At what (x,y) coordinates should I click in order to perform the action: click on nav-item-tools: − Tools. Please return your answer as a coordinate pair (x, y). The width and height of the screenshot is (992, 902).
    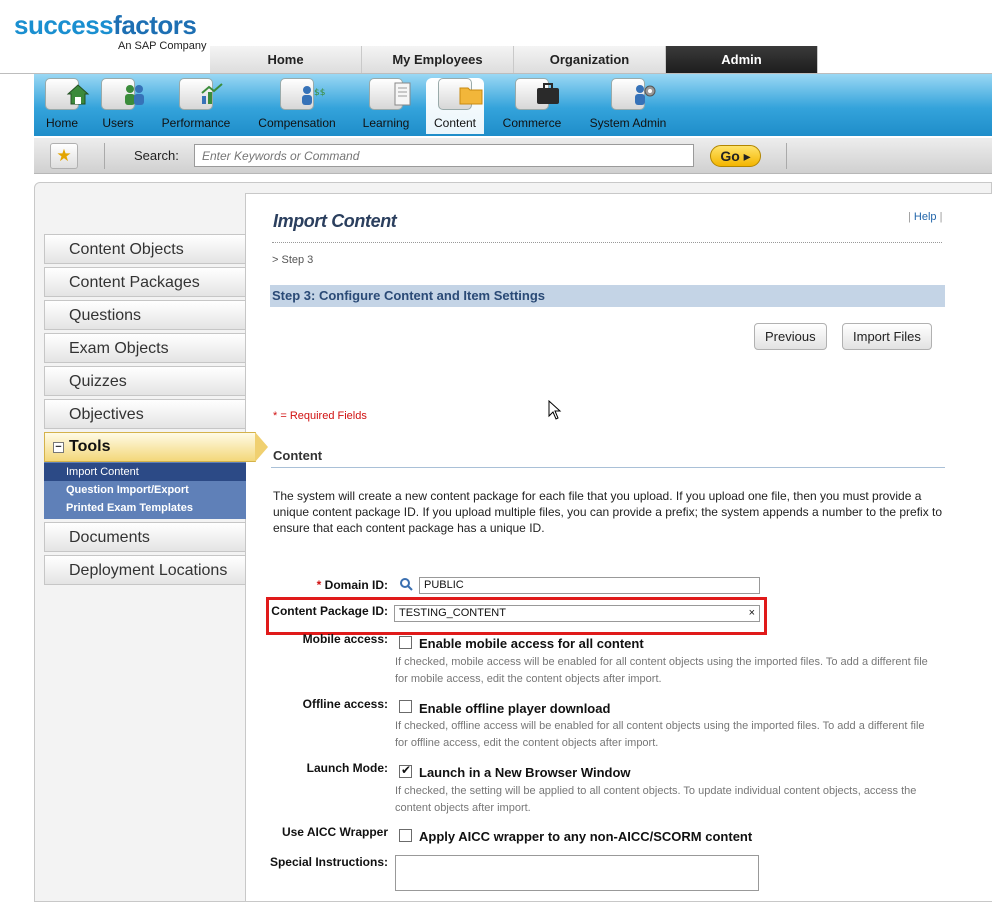
    Looking at the image, I should click on (156, 447).